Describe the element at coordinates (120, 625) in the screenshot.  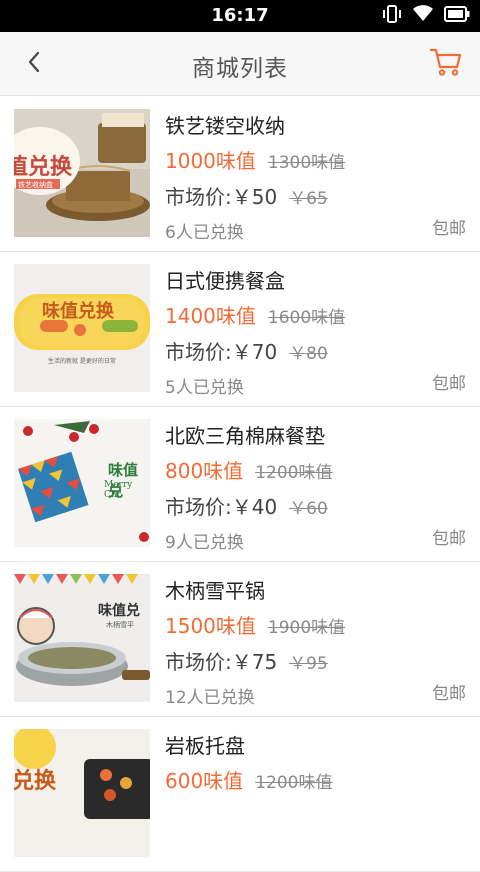
I see `image-subcaption: 木柄雪平` at that location.